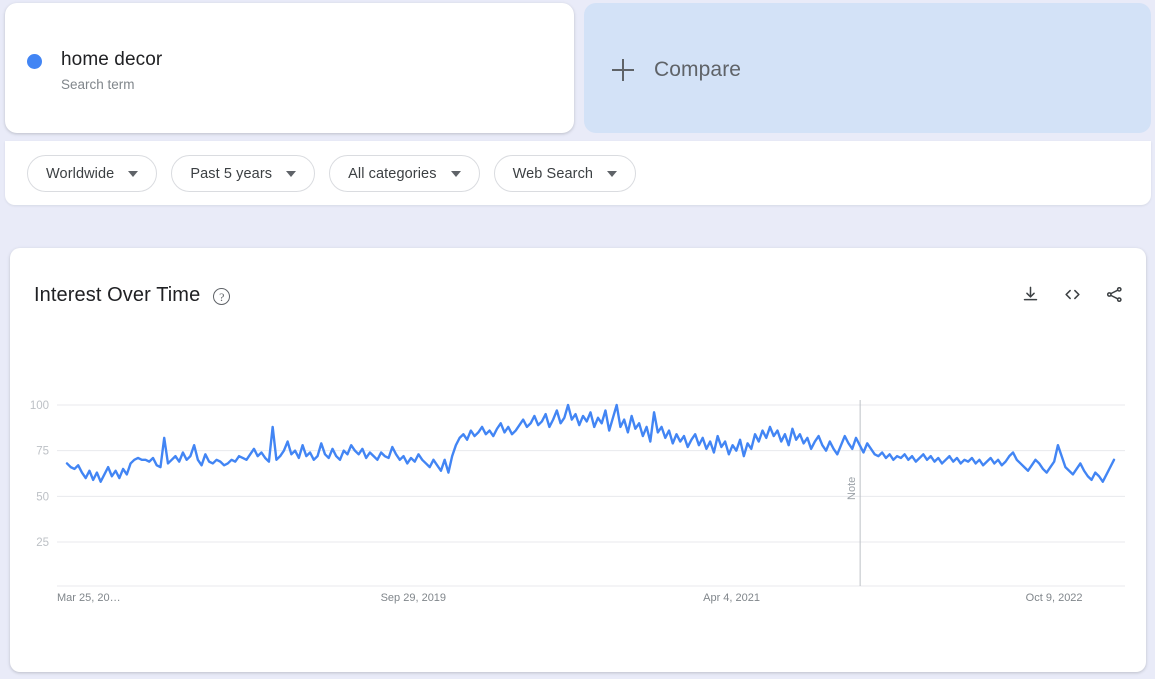 This screenshot has height=679, width=1155. I want to click on filter-chip-category: All categories, so click(404, 173).